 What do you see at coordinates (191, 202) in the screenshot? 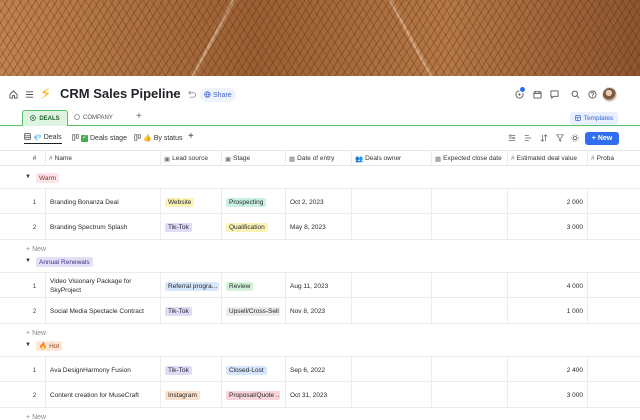
I see `lead-source-cell: Website` at bounding box center [191, 202].